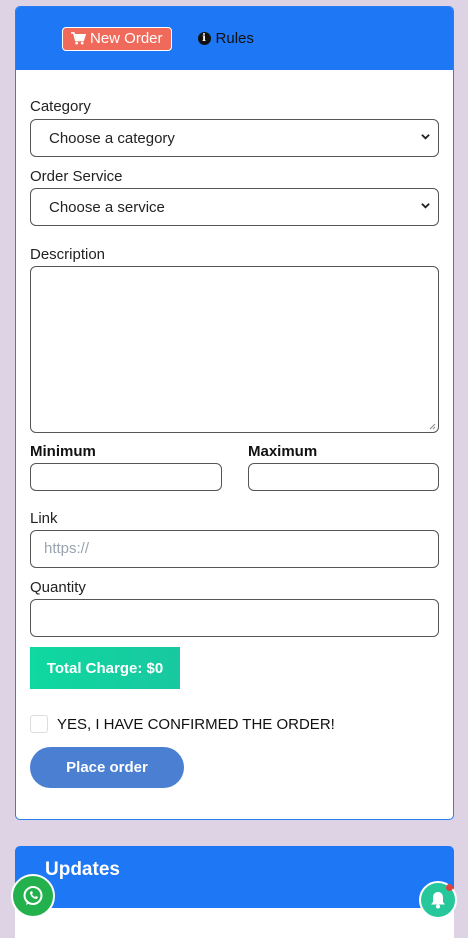  What do you see at coordinates (343, 477) in the screenshot?
I see `maximum-input` at bounding box center [343, 477].